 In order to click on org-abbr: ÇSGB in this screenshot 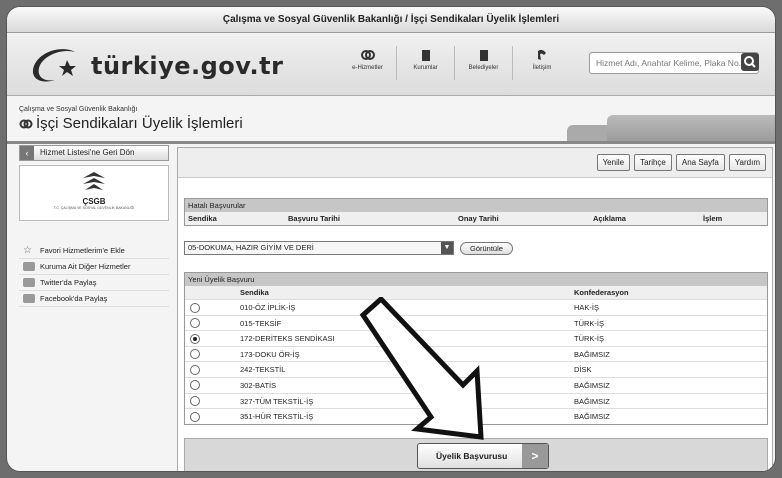, I will do `click(94, 201)`.